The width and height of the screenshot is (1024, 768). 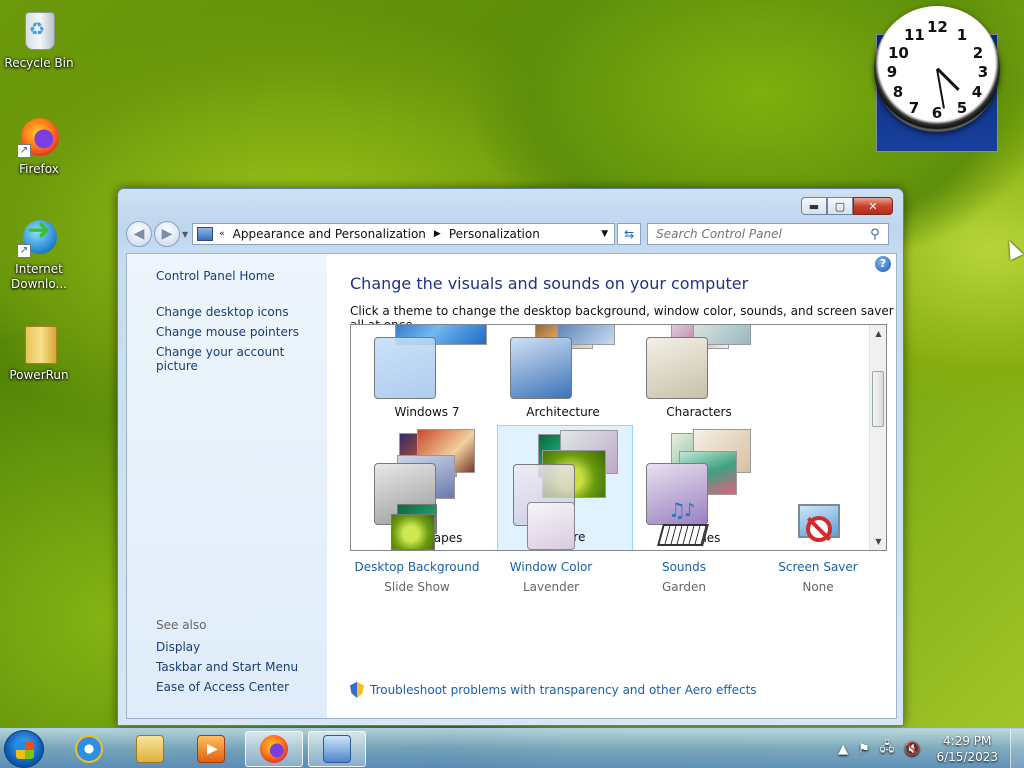 I want to click on theme-label: Architecture, so click(x=563, y=412).